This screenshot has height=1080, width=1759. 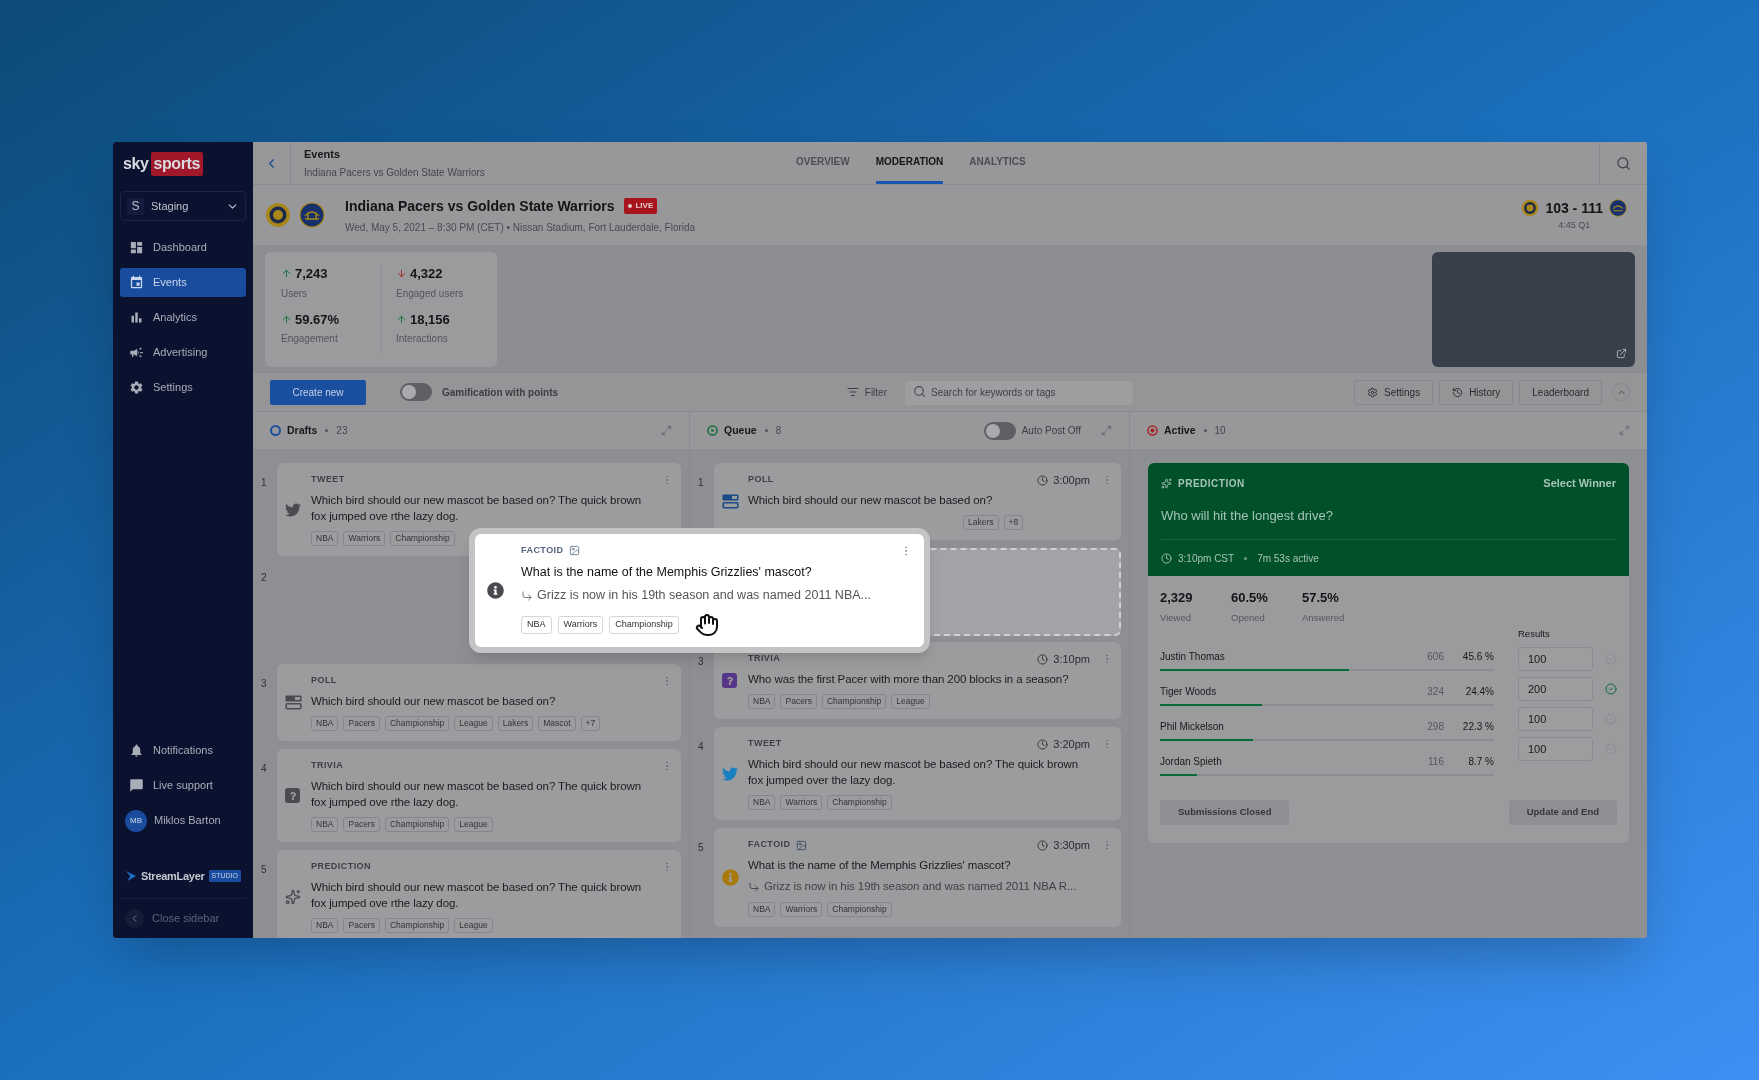 I want to click on search-icon, so click(x=1623, y=163).